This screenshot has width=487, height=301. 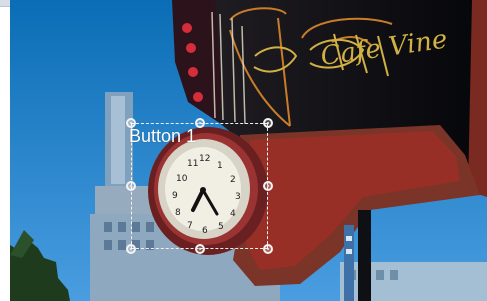 I want to click on resize-handle-bottom-right, so click(x=268, y=249).